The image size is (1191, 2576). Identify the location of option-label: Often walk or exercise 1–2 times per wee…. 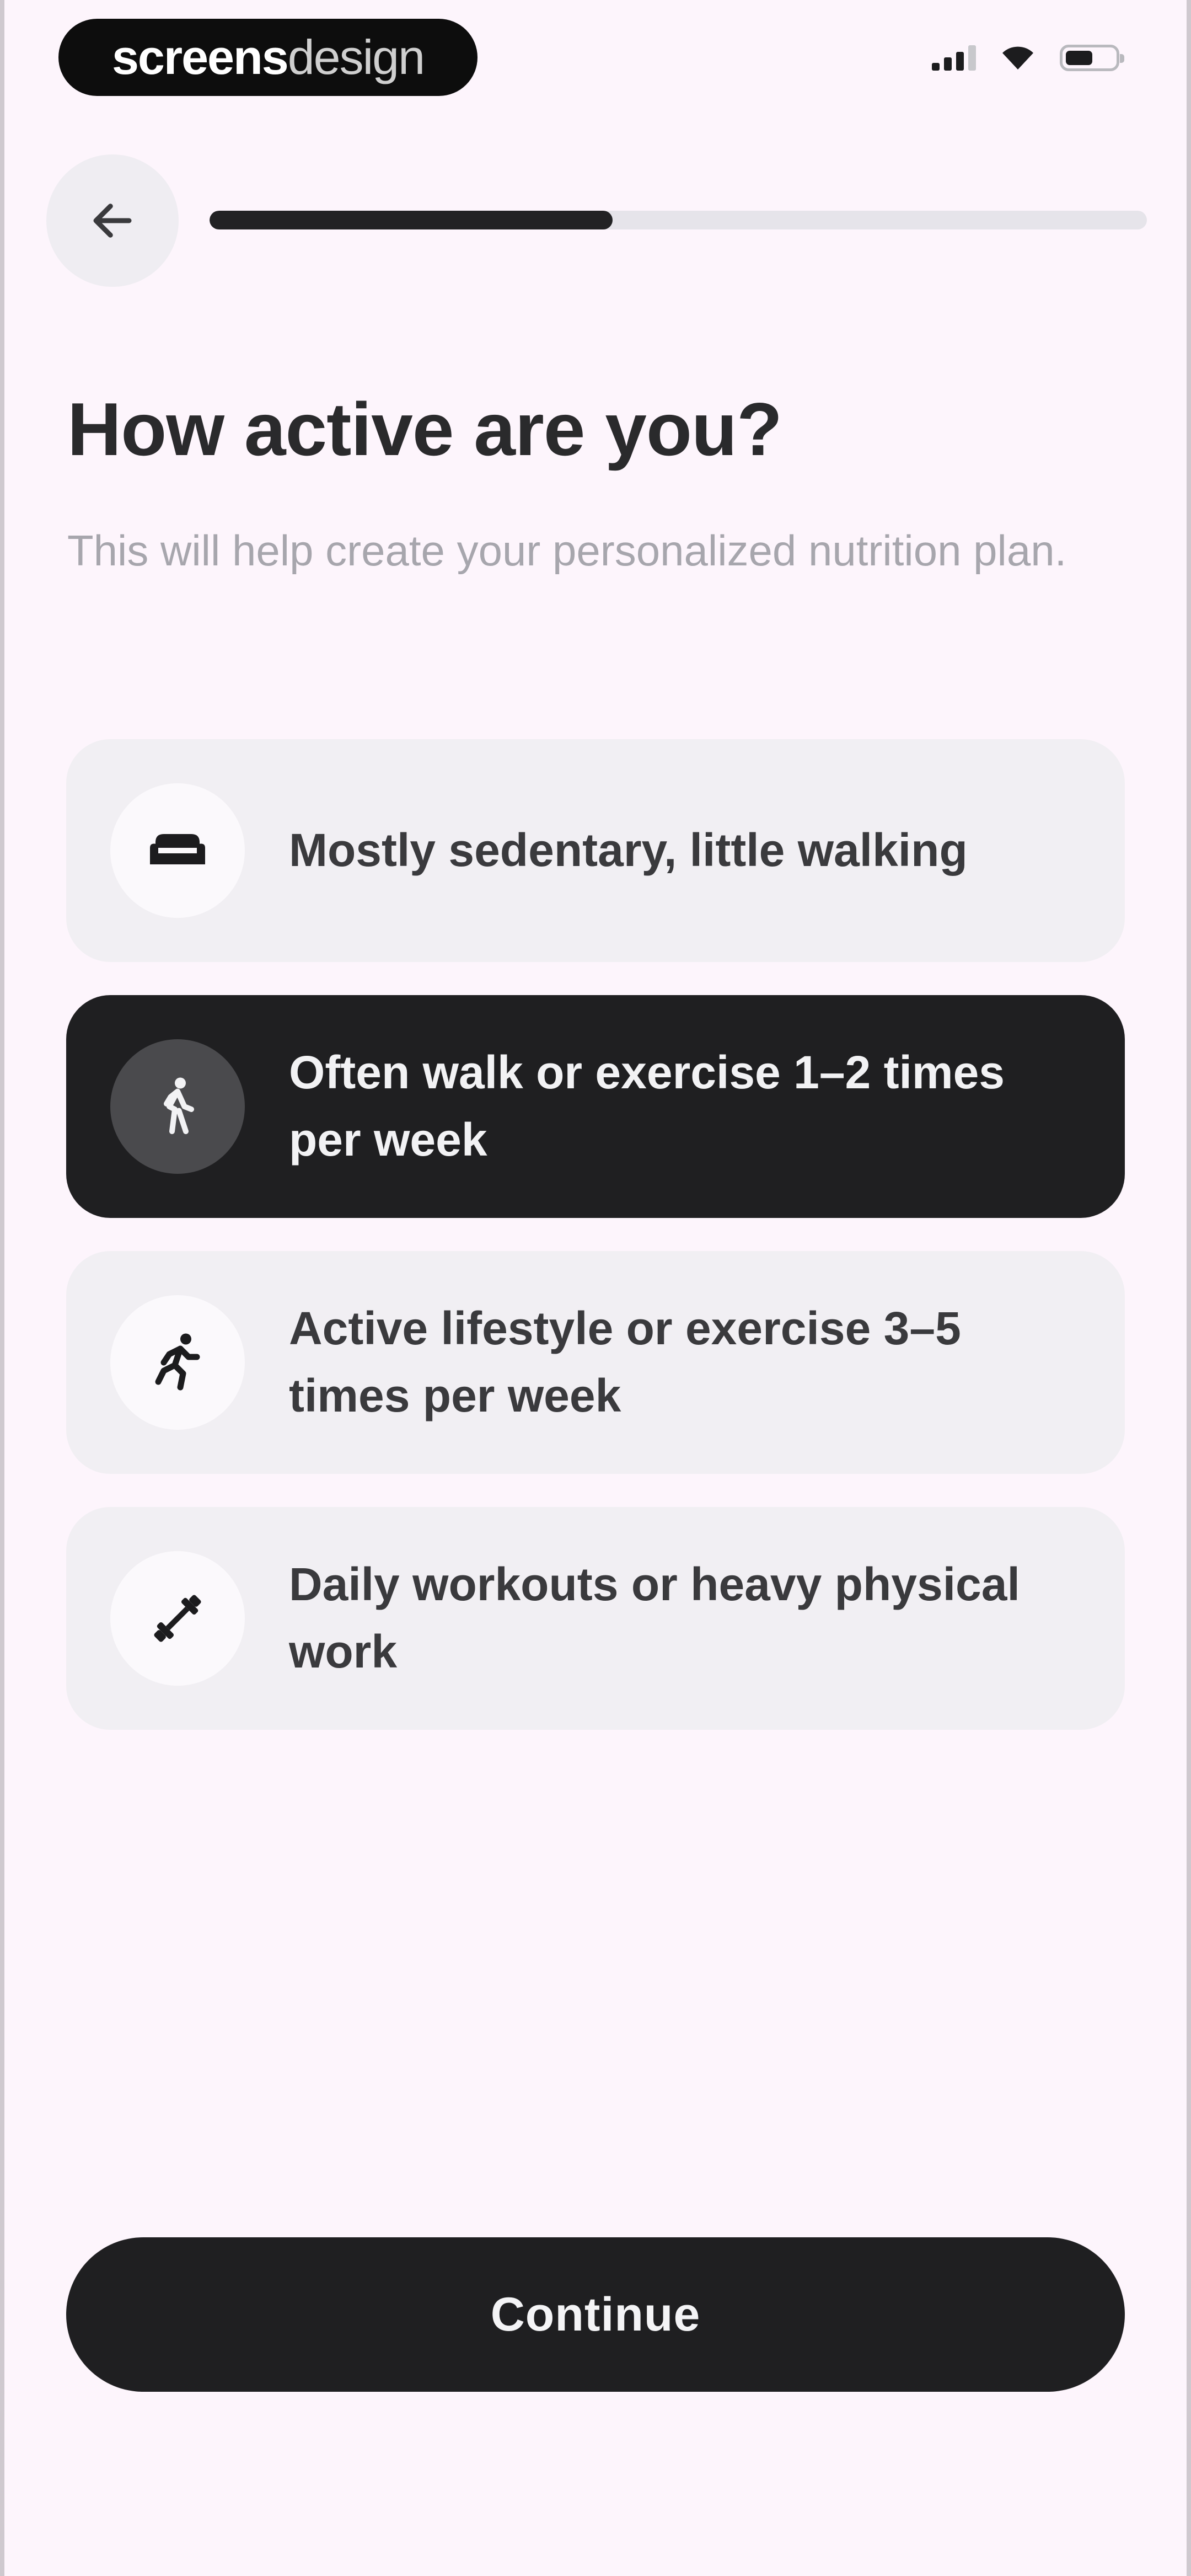
(647, 1106).